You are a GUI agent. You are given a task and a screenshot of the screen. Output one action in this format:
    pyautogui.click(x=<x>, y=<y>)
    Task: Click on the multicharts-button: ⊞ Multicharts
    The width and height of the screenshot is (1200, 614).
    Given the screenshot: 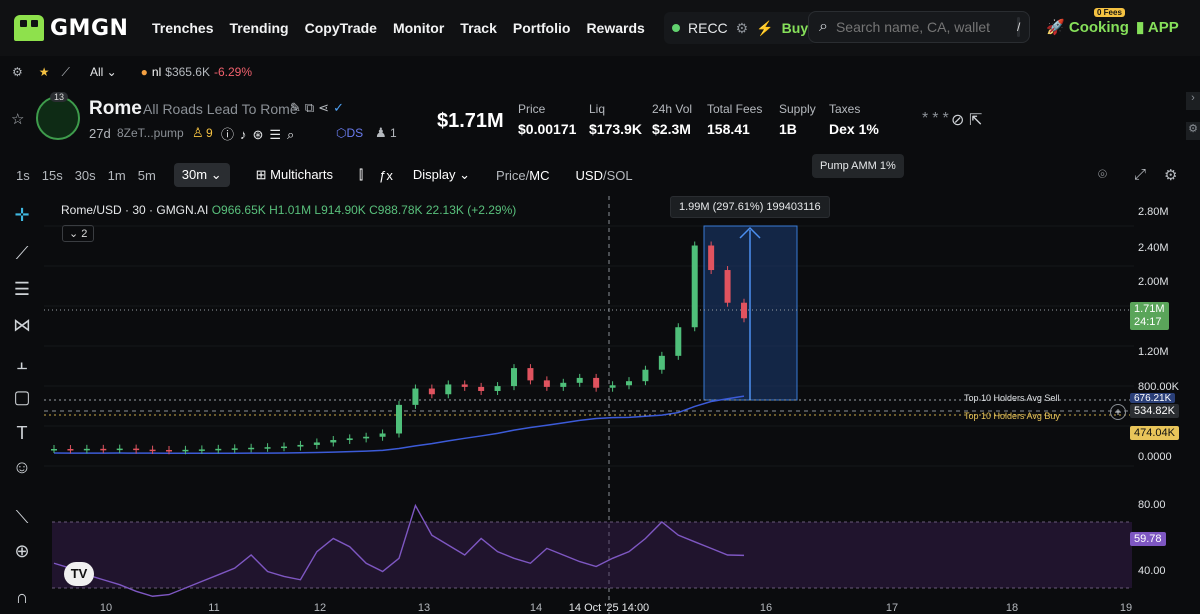 What is the action you would take?
    pyautogui.click(x=294, y=175)
    